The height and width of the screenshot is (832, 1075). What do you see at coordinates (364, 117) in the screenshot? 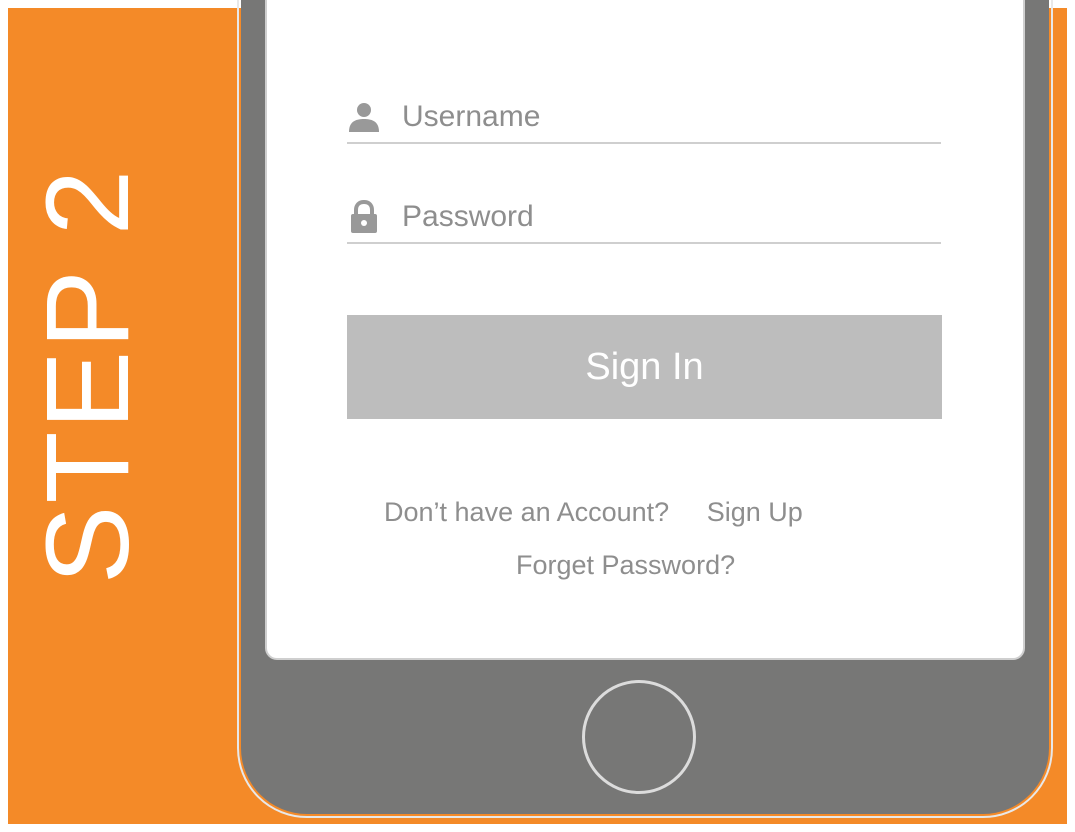
I see `user-icon` at bounding box center [364, 117].